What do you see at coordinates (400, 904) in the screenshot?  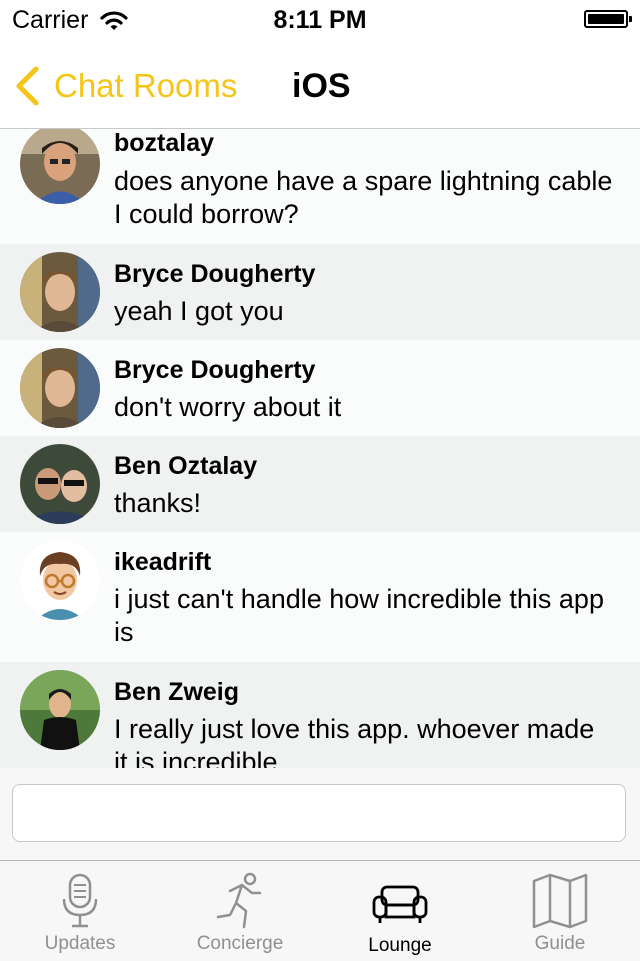 I see `sofa-icon` at bounding box center [400, 904].